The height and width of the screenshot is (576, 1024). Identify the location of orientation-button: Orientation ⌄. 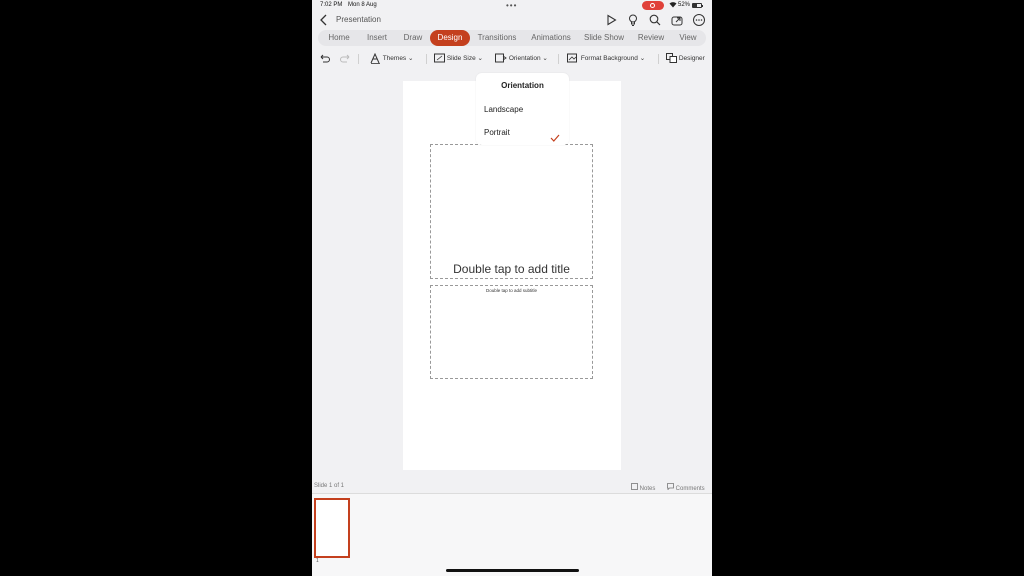
(521, 59).